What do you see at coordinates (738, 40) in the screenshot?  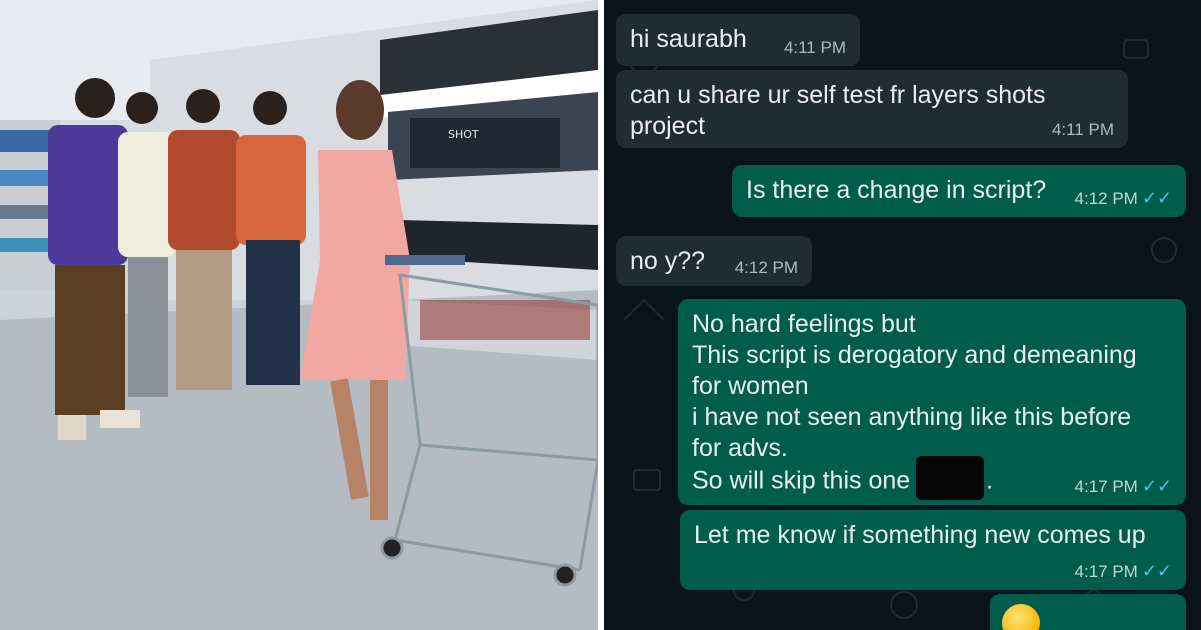 I see `incoming-message: hi saurabh 4:11 PM` at bounding box center [738, 40].